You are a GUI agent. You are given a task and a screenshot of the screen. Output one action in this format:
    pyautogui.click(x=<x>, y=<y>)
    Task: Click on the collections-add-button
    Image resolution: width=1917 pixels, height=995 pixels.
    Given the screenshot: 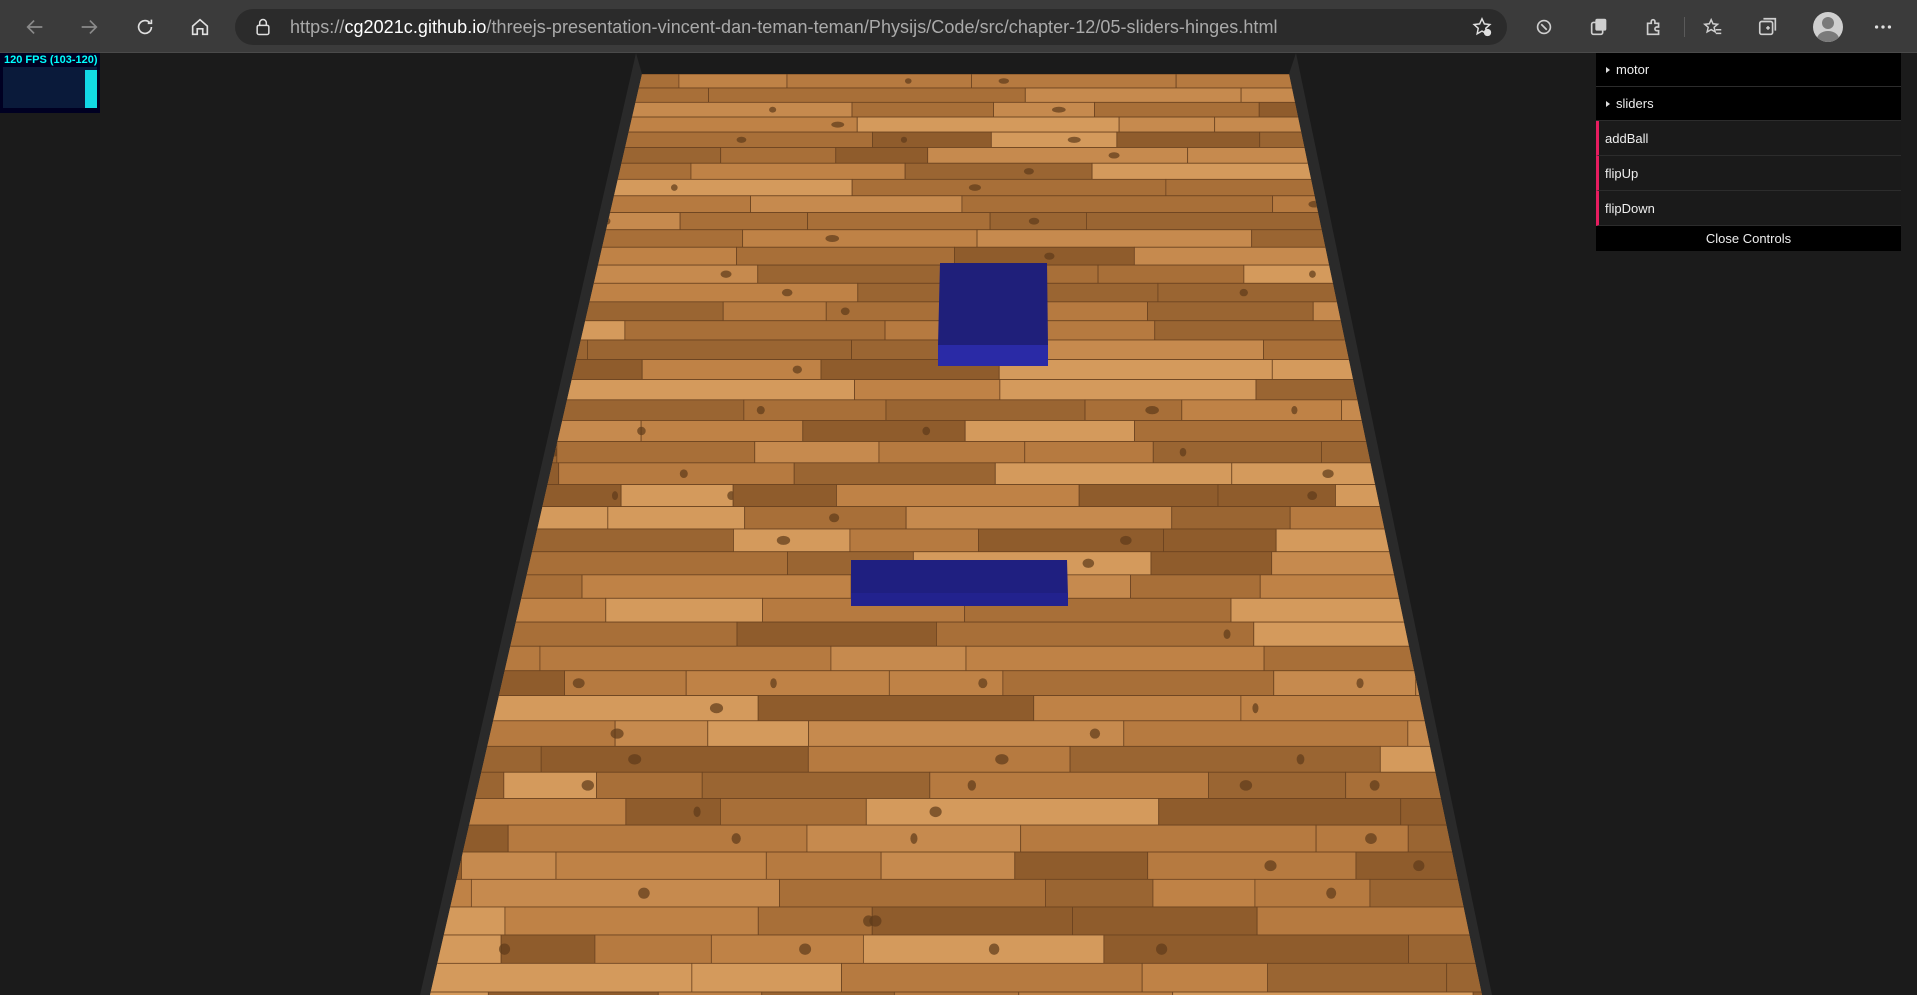 What is the action you would take?
    pyautogui.click(x=1768, y=27)
    